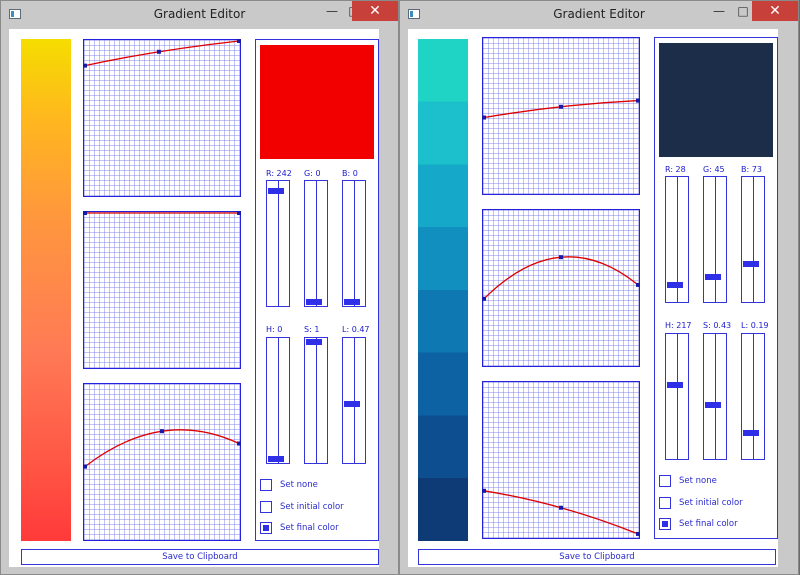 The width and height of the screenshot is (800, 575). What do you see at coordinates (751, 169) in the screenshot?
I see `blue-label: B: 73` at bounding box center [751, 169].